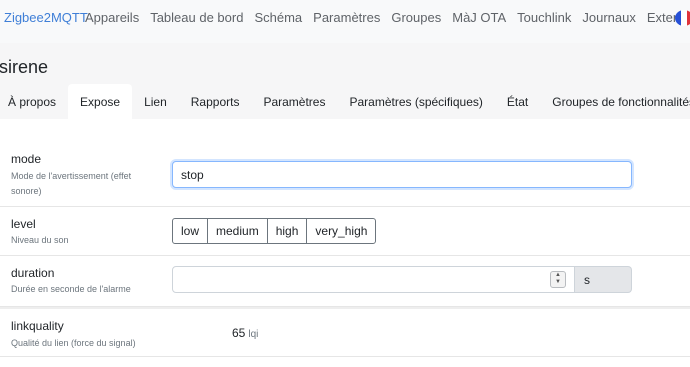  I want to click on level-option-high: high, so click(287, 231).